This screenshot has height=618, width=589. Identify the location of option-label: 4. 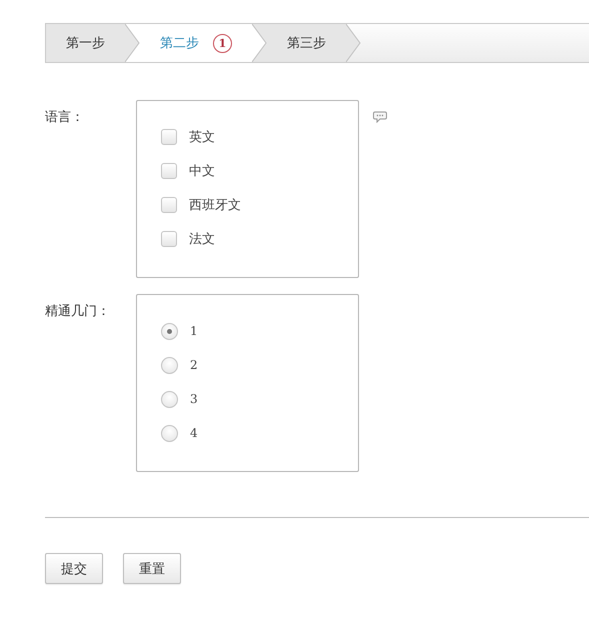
(194, 433).